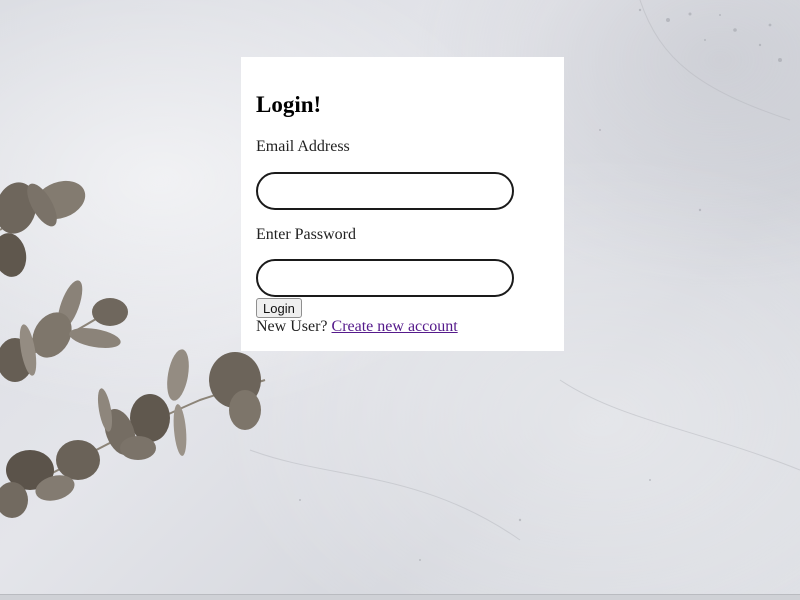  I want to click on email-field, so click(385, 191).